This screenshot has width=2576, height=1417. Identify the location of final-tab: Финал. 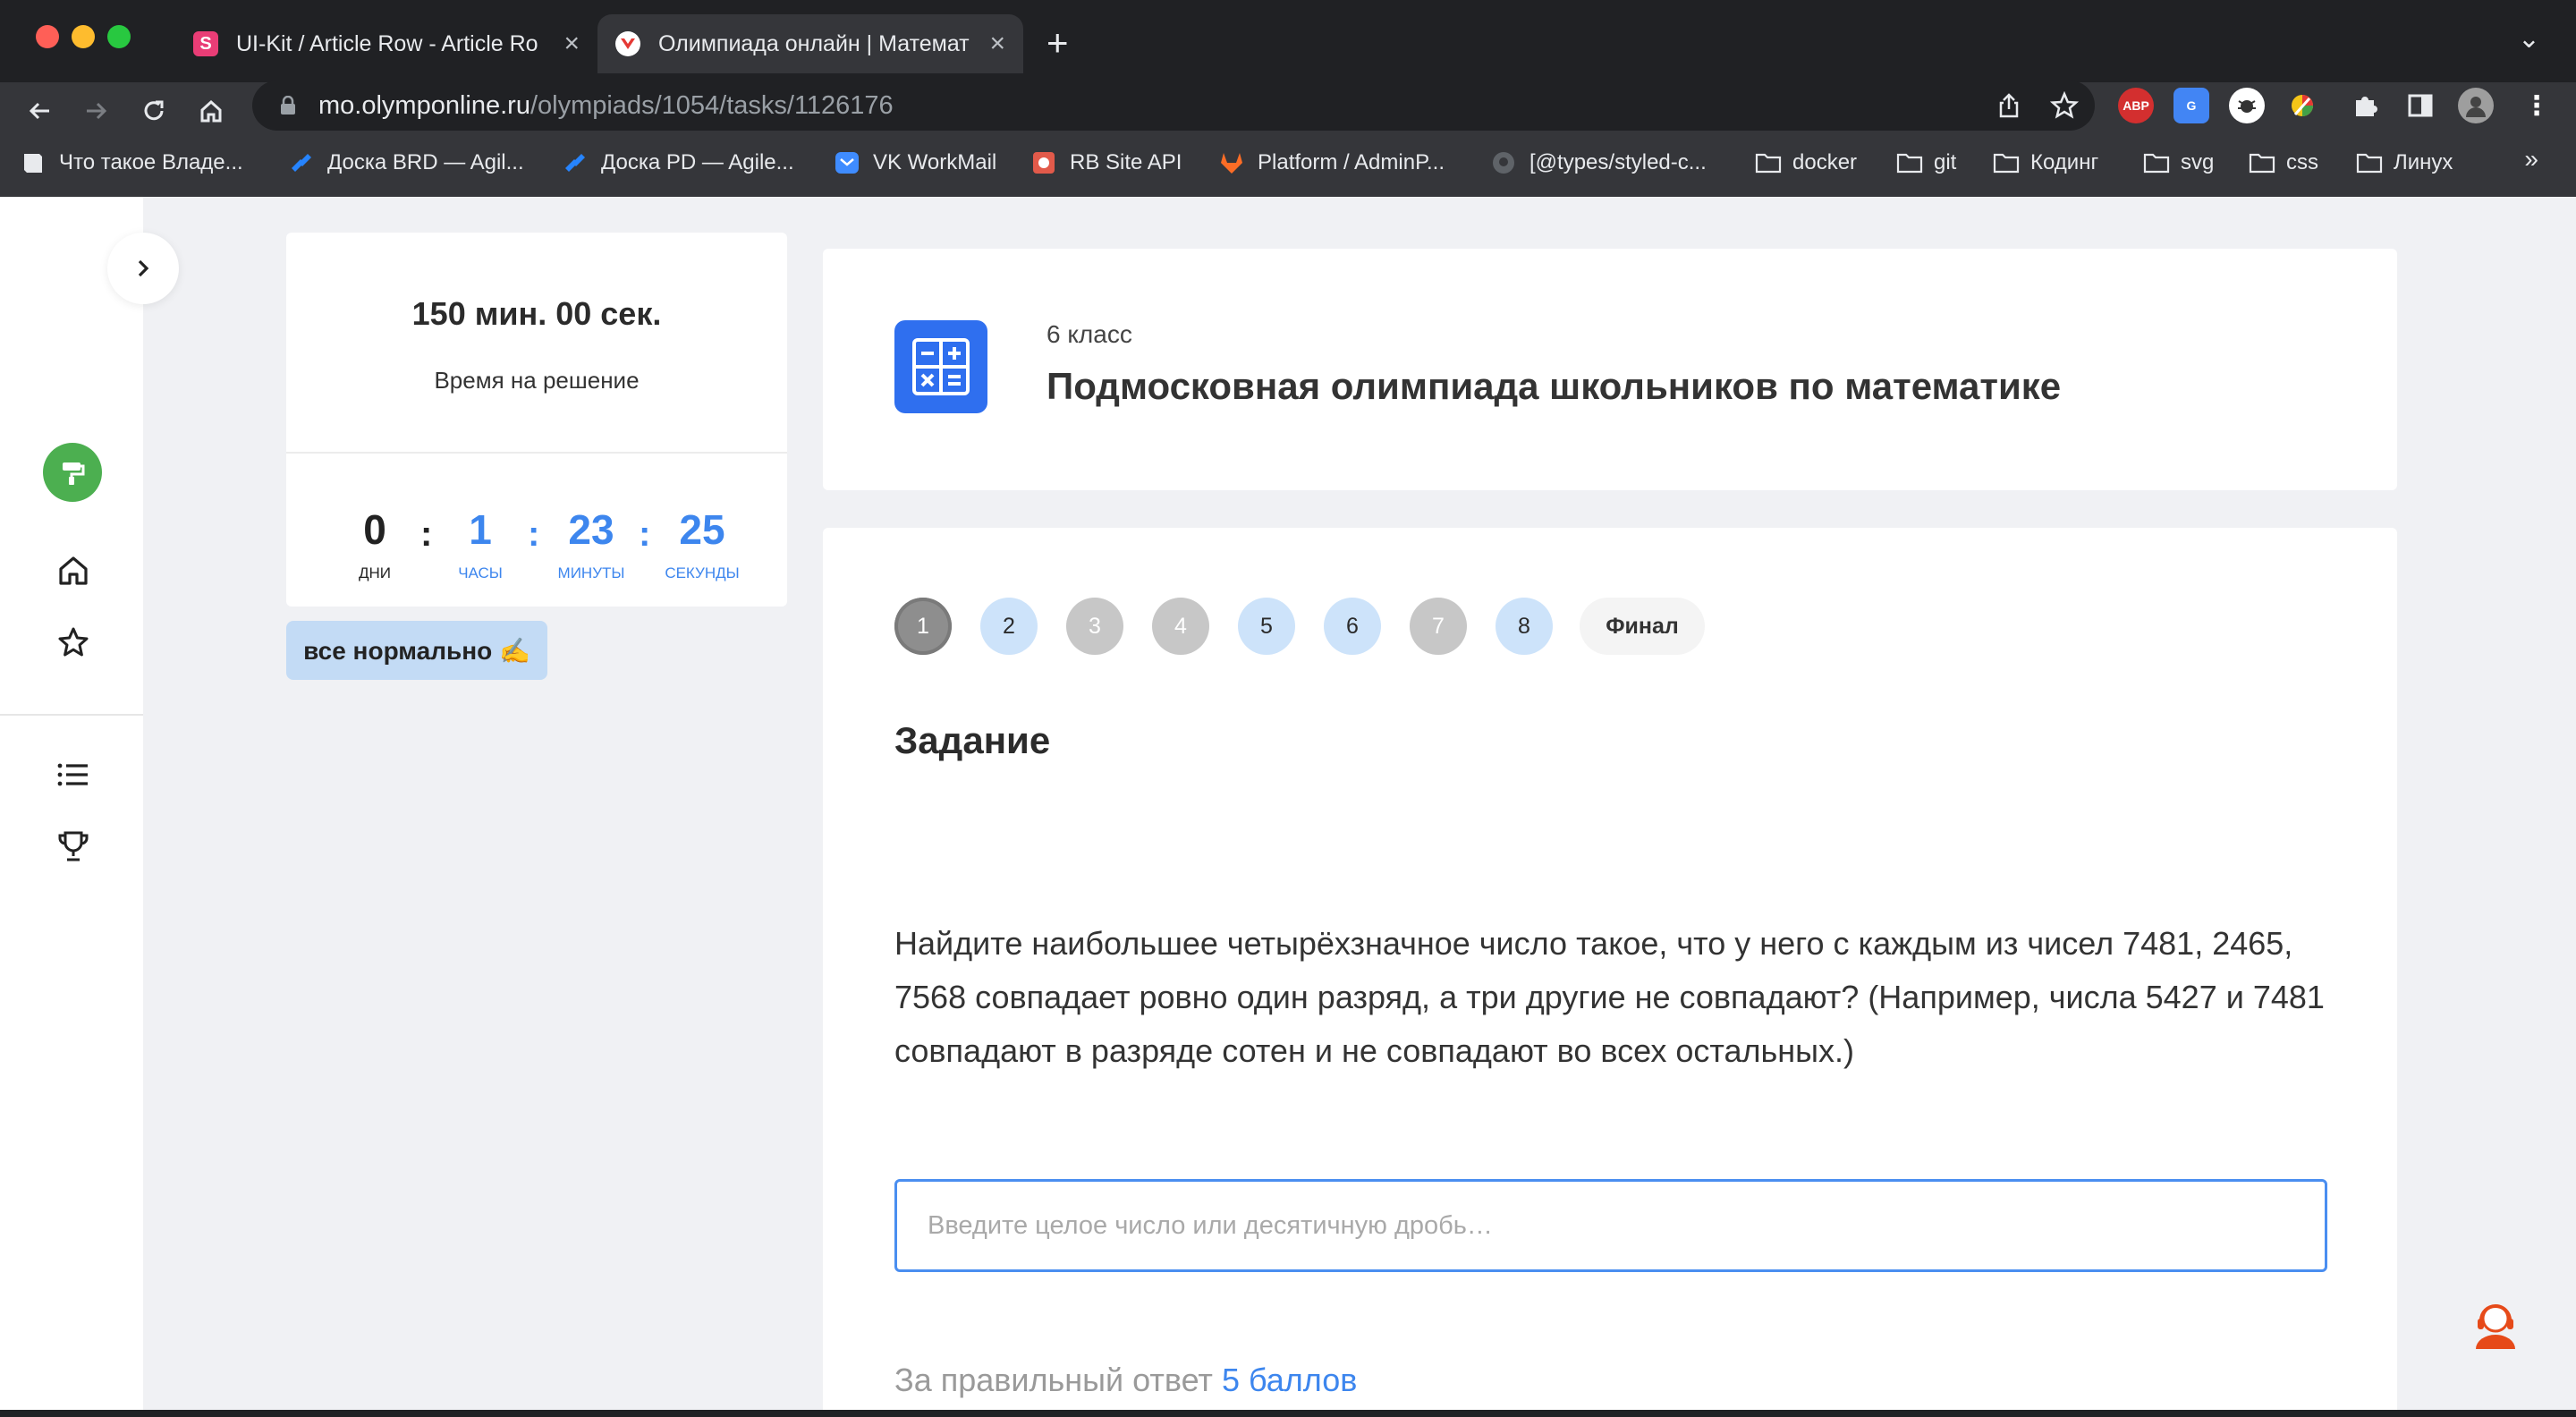
(1642, 626).